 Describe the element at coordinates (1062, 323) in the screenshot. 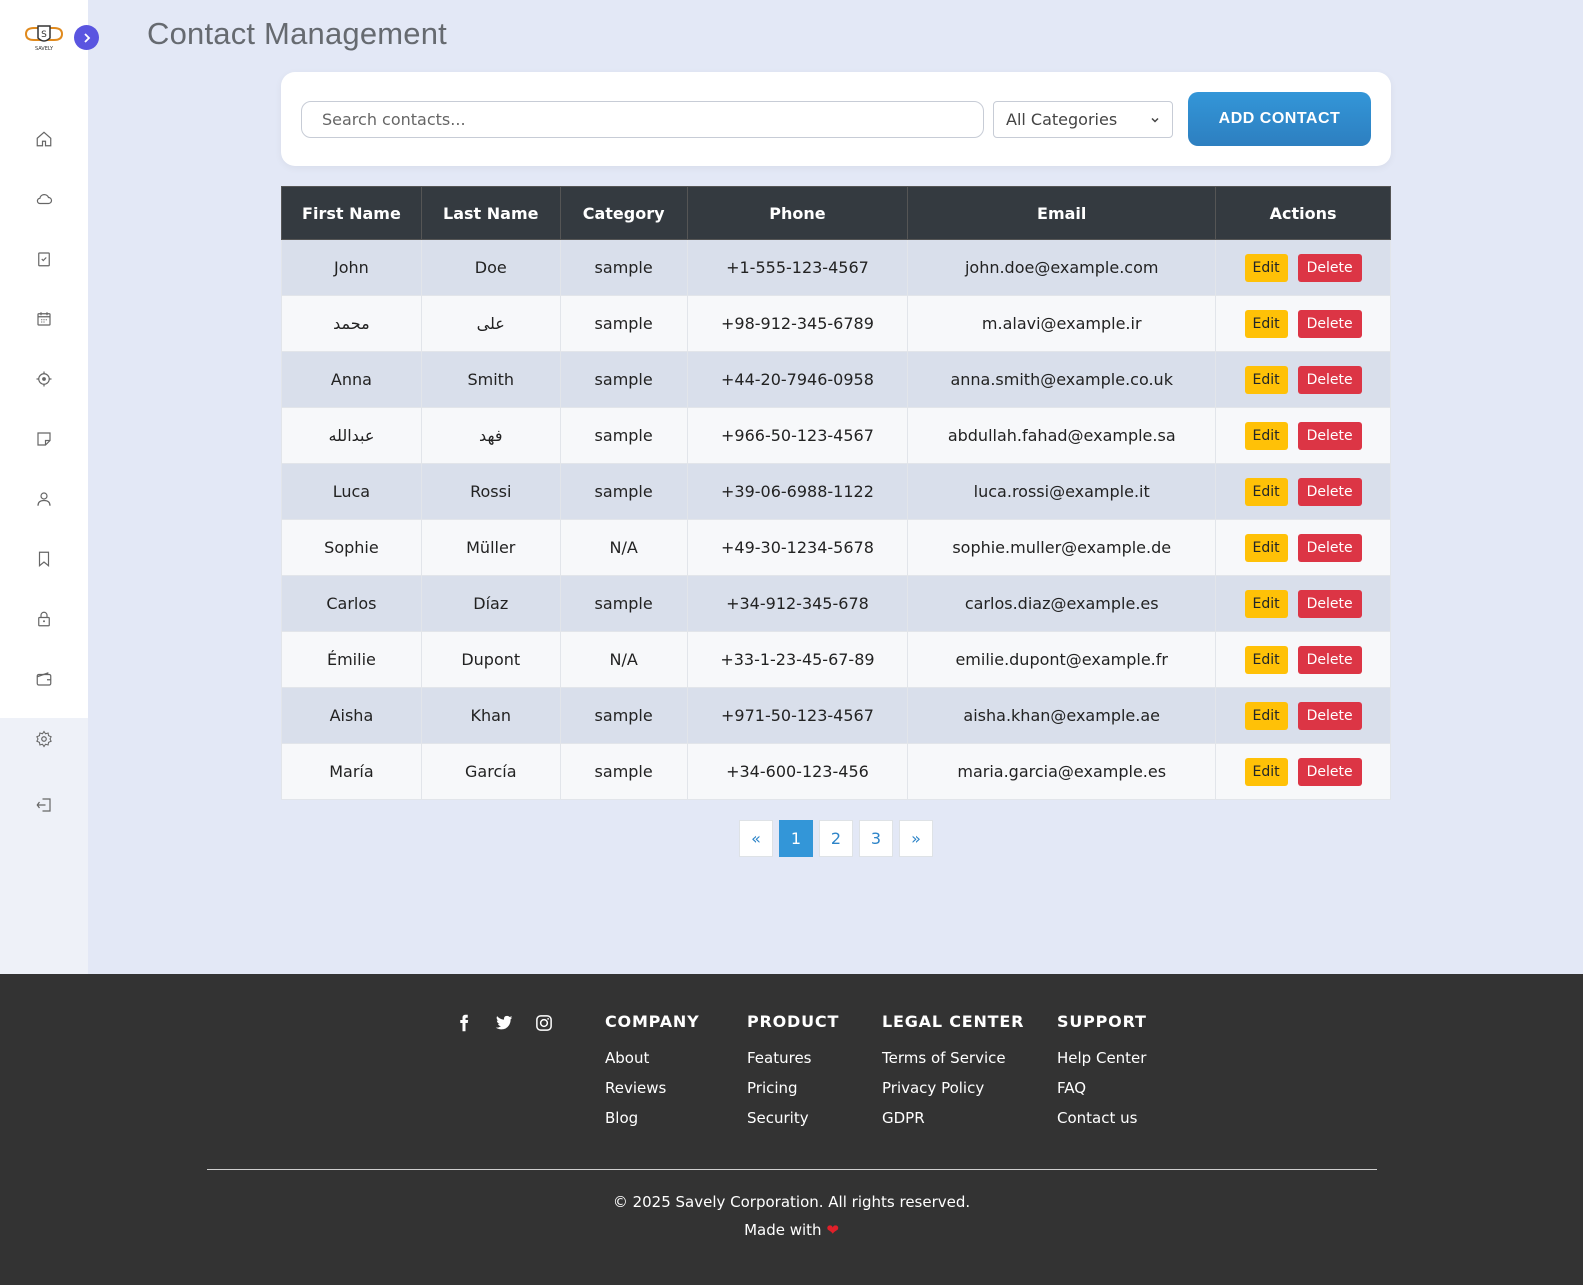

I see `cell-email: m.alavi@example.ir` at that location.